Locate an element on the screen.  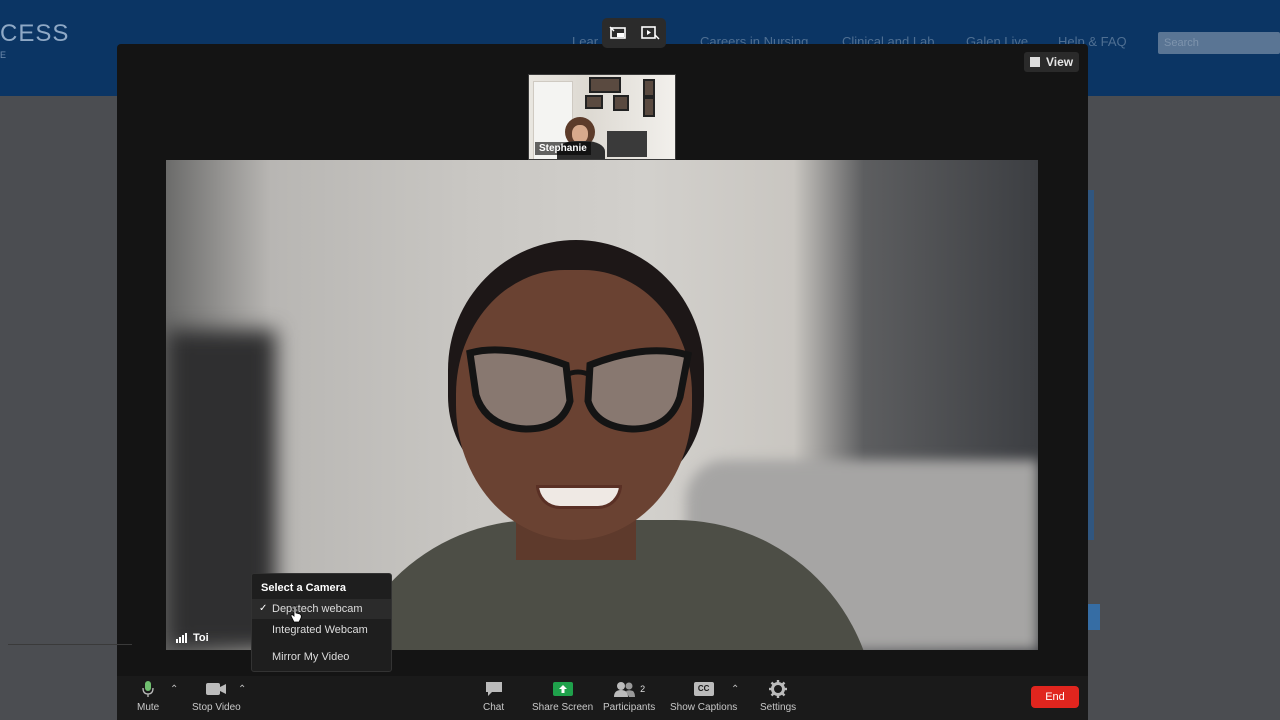
gear-icon is located at coordinates (778, 689).